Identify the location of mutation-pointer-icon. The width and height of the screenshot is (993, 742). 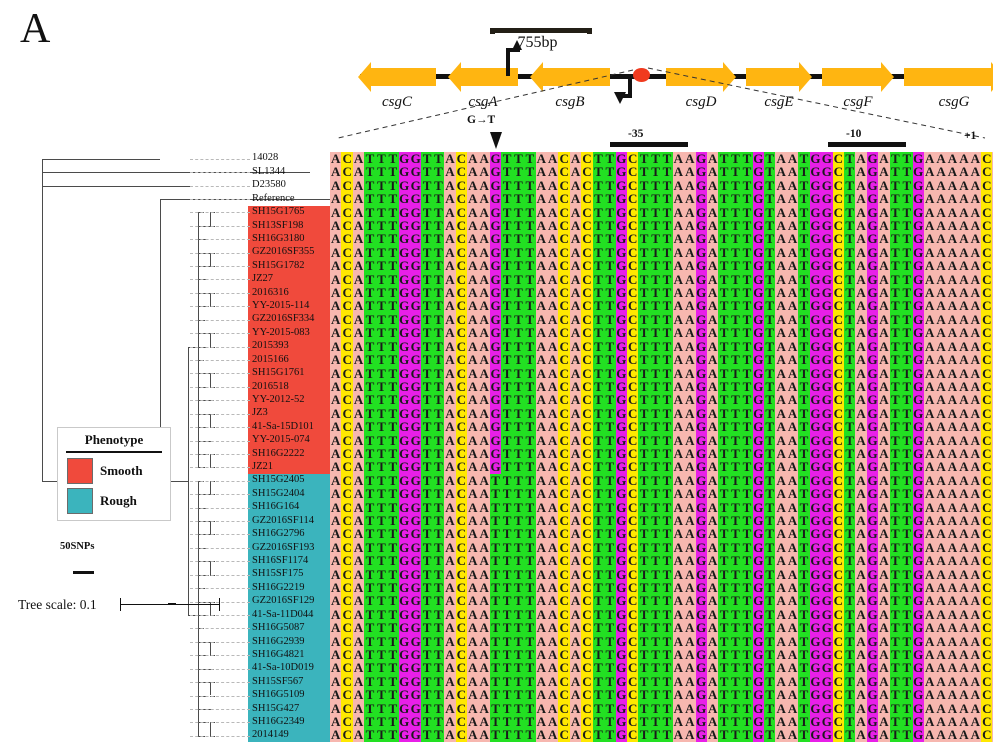
(496, 140).